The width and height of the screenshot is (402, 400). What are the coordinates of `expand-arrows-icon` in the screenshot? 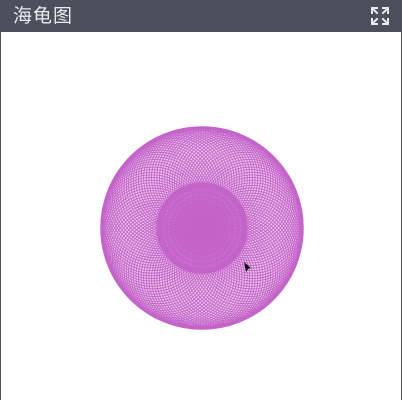 It's located at (380, 16).